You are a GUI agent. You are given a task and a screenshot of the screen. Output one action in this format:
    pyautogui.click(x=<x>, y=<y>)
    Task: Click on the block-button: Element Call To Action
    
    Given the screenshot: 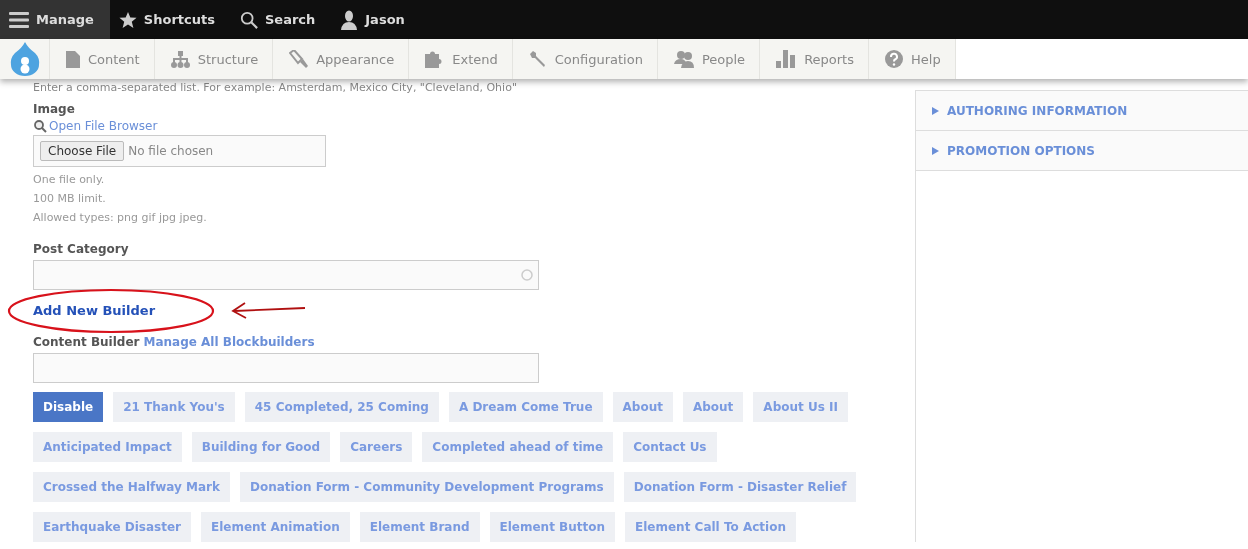 What is the action you would take?
    pyautogui.click(x=710, y=527)
    